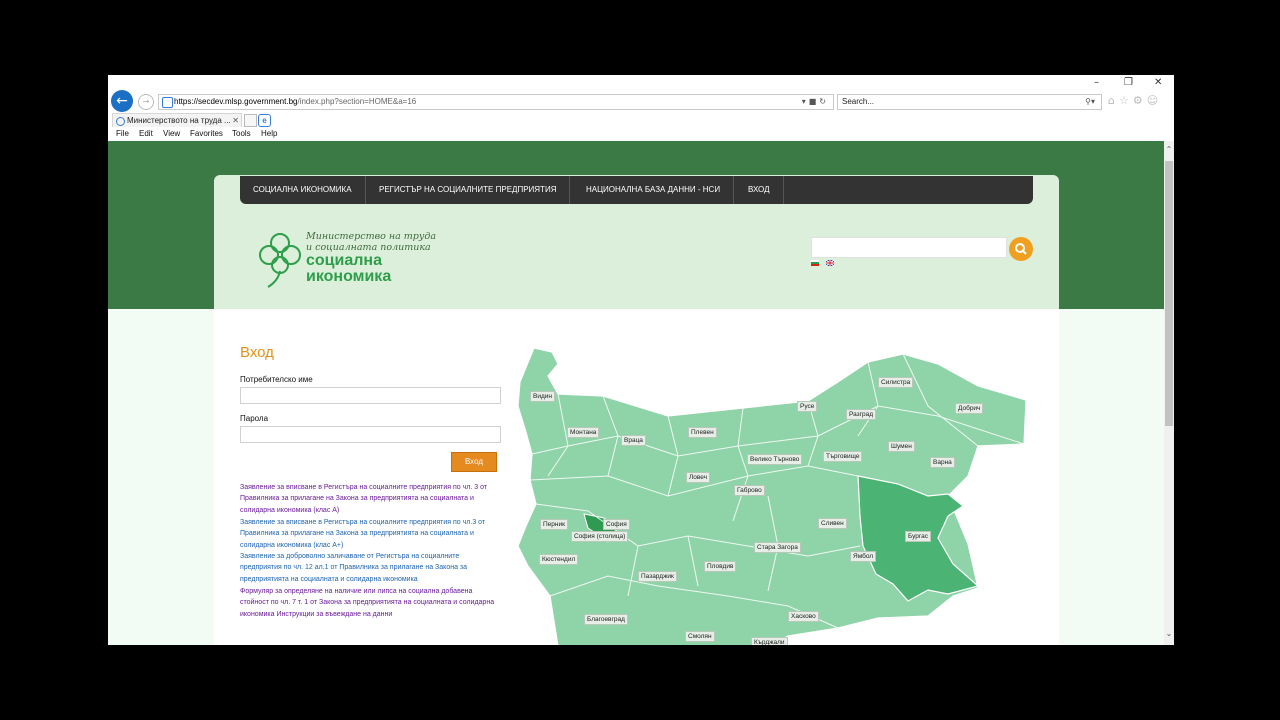 The height and width of the screenshot is (720, 1280). What do you see at coordinates (146, 102) in the screenshot?
I see `forward-button: →` at bounding box center [146, 102].